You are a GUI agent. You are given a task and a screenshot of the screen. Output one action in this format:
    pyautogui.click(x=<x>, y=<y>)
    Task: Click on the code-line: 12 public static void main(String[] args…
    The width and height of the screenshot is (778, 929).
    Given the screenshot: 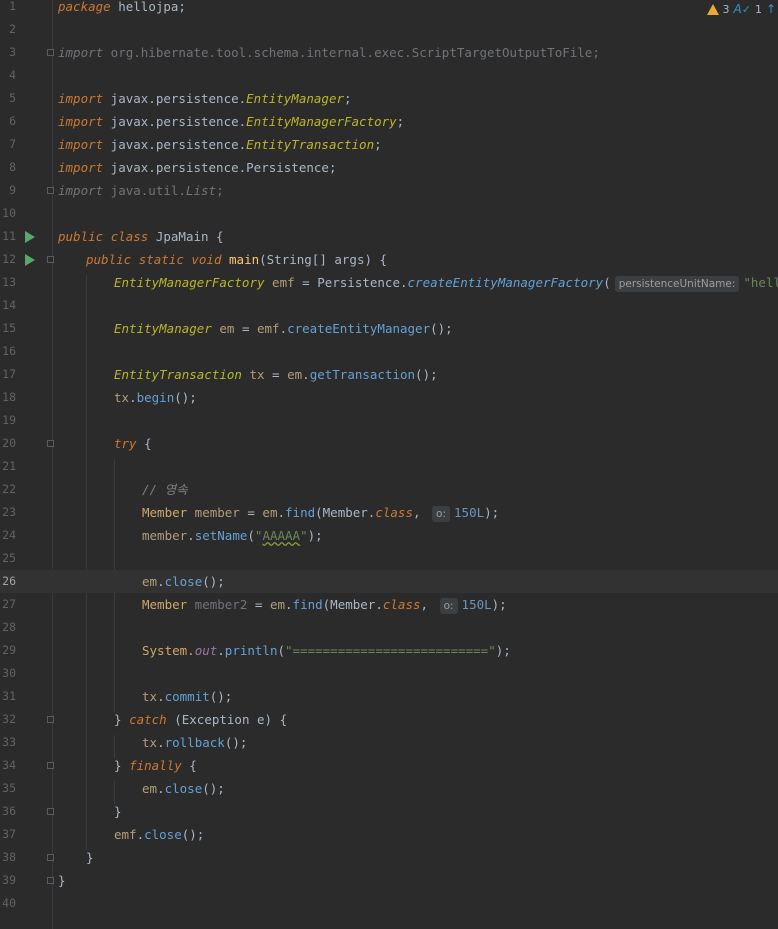 What is the action you would take?
    pyautogui.click(x=389, y=259)
    